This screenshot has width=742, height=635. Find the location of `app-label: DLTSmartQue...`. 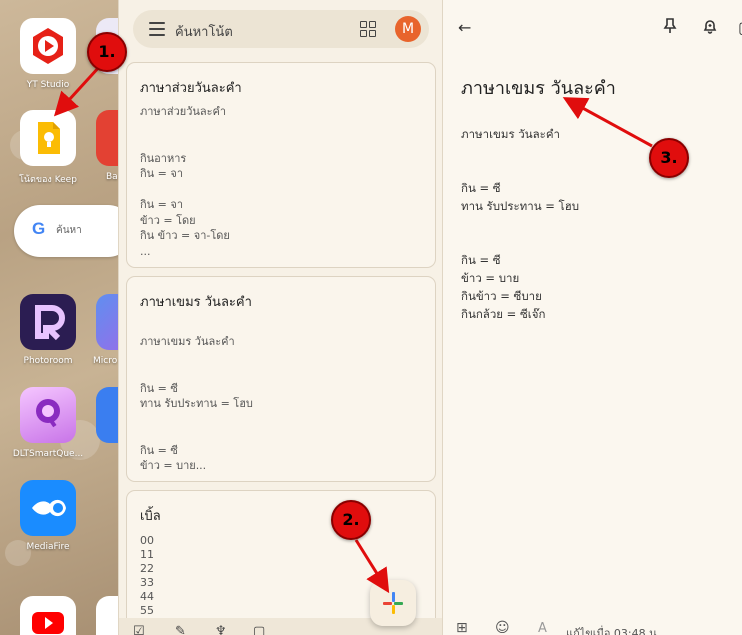

app-label: DLTSmartQue... is located at coordinates (48, 454).